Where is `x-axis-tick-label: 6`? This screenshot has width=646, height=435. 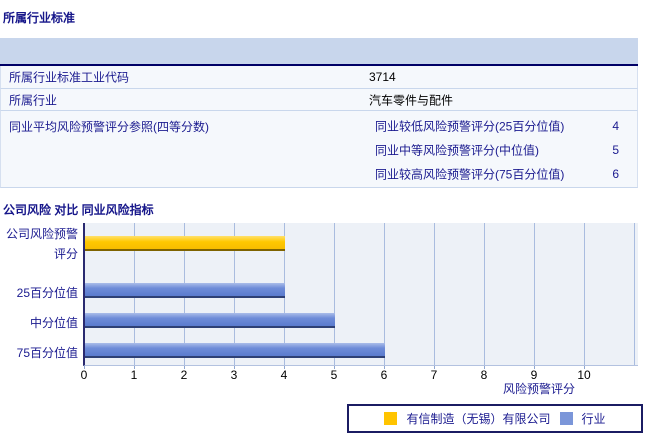 x-axis-tick-label: 6 is located at coordinates (384, 375).